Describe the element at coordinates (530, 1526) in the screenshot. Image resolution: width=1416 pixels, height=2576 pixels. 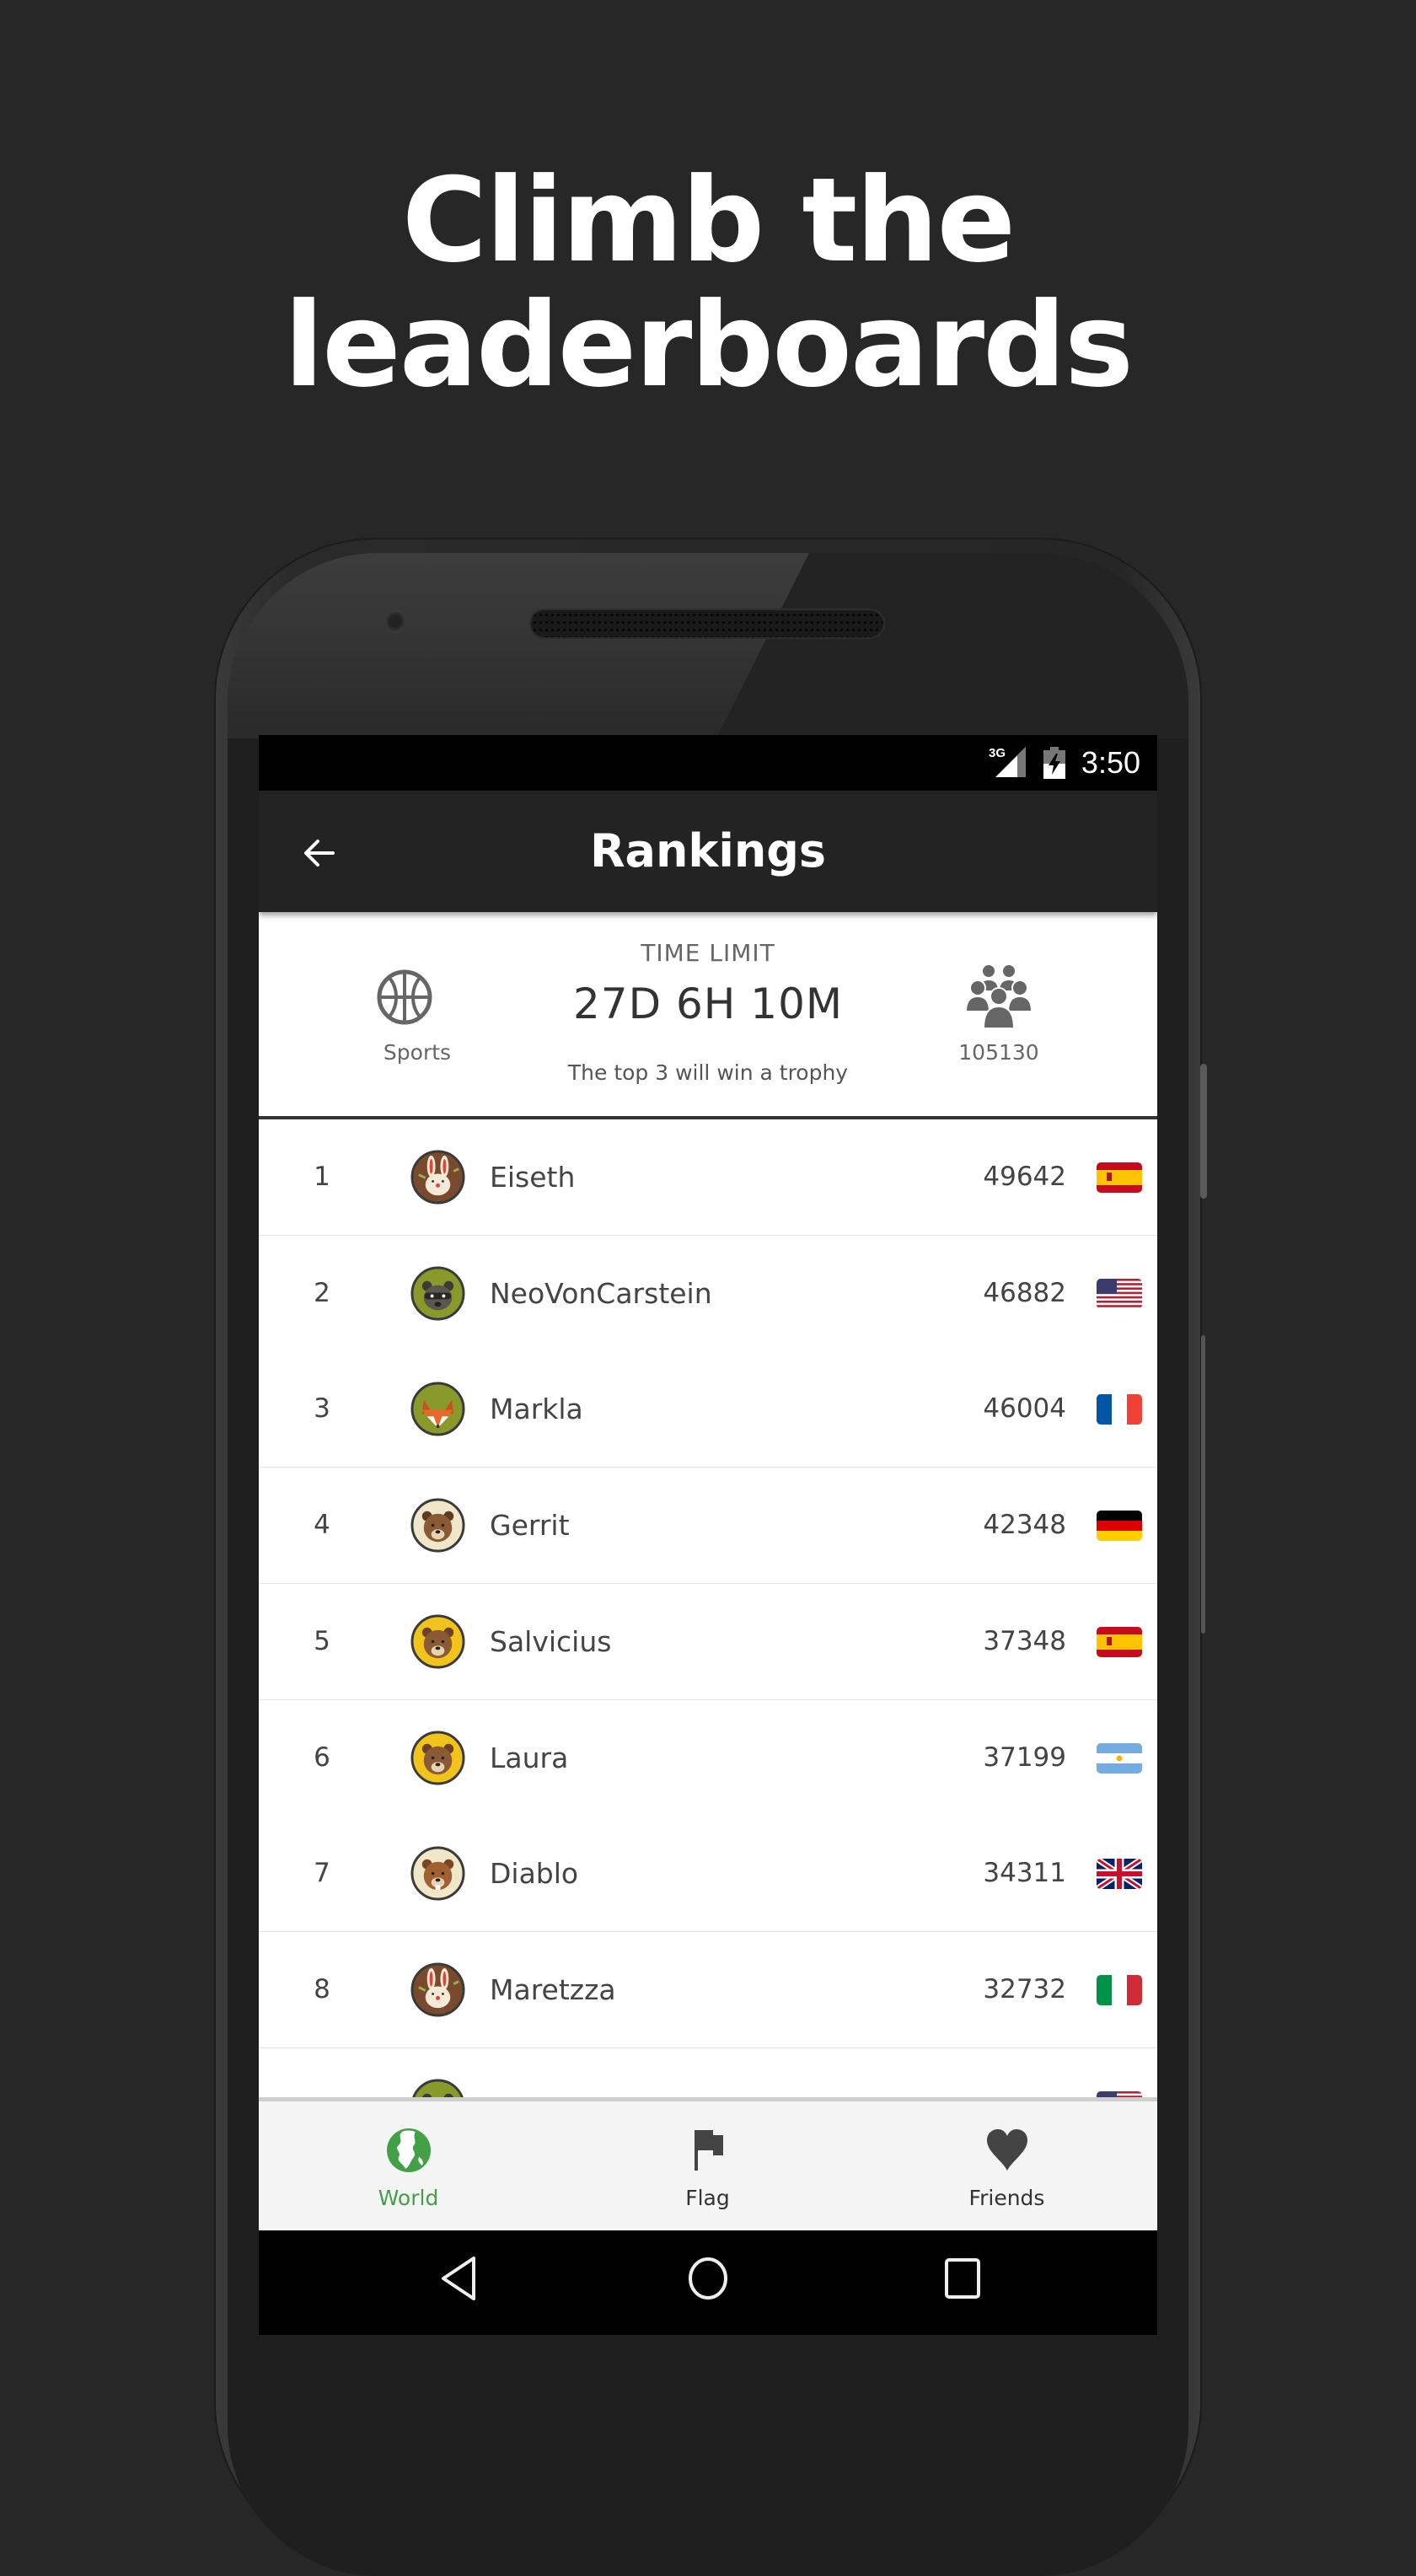
I see `player-name: Gerrit` at that location.